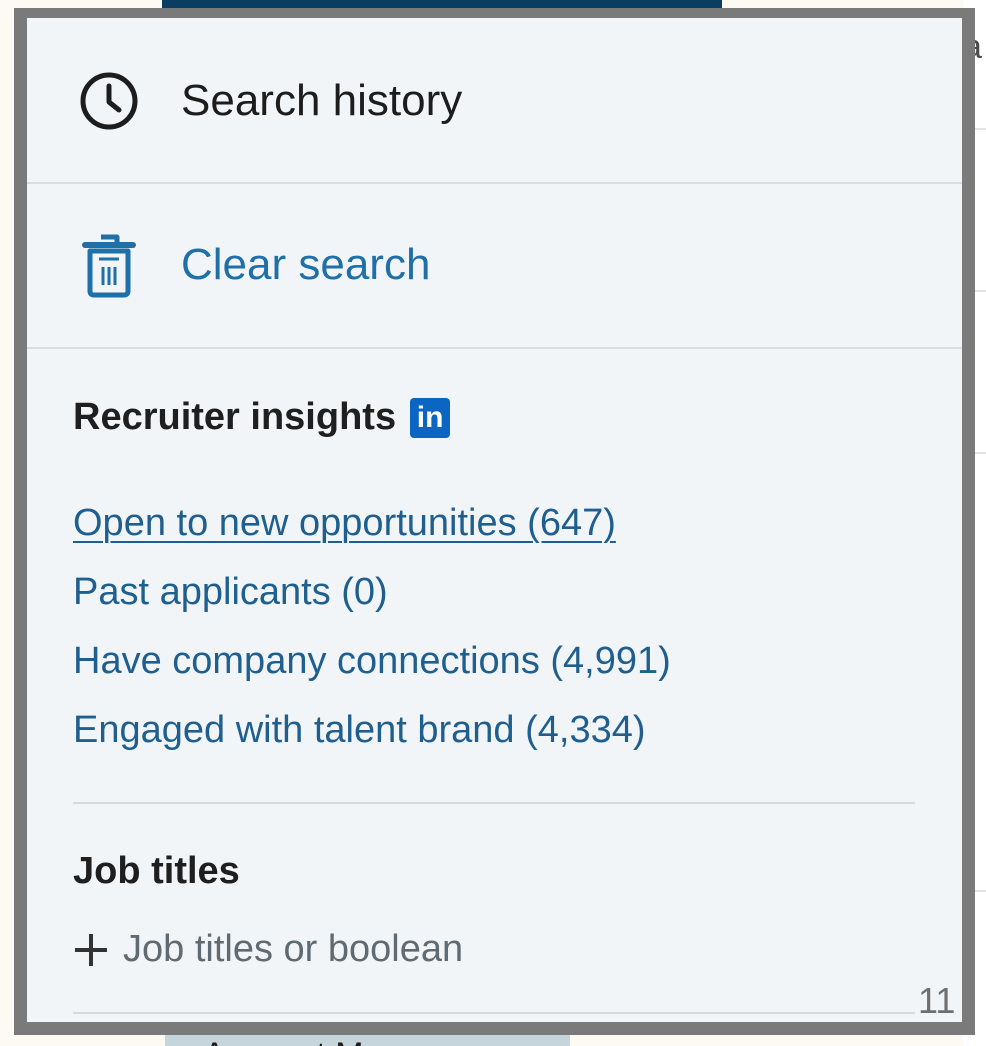 Image resolution: width=986 pixels, height=1046 pixels. I want to click on recruiter-insights-title: Recruiter insights, so click(235, 417).